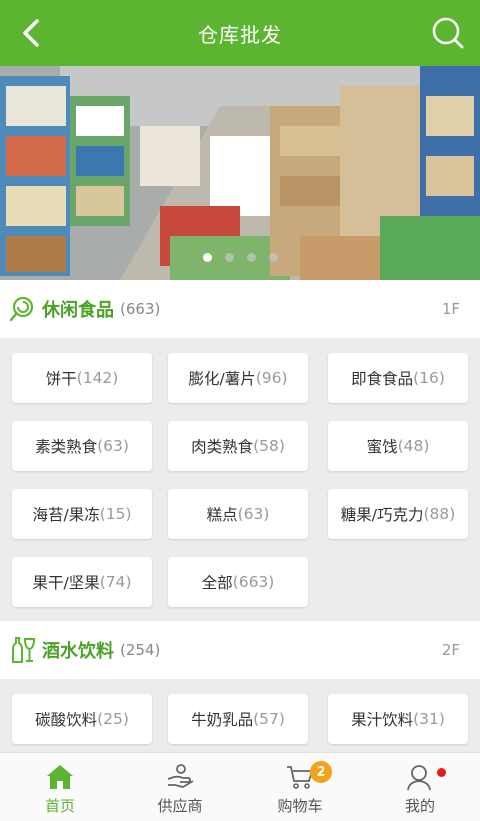 The image size is (480, 821). I want to click on category-count: (31), so click(429, 719).